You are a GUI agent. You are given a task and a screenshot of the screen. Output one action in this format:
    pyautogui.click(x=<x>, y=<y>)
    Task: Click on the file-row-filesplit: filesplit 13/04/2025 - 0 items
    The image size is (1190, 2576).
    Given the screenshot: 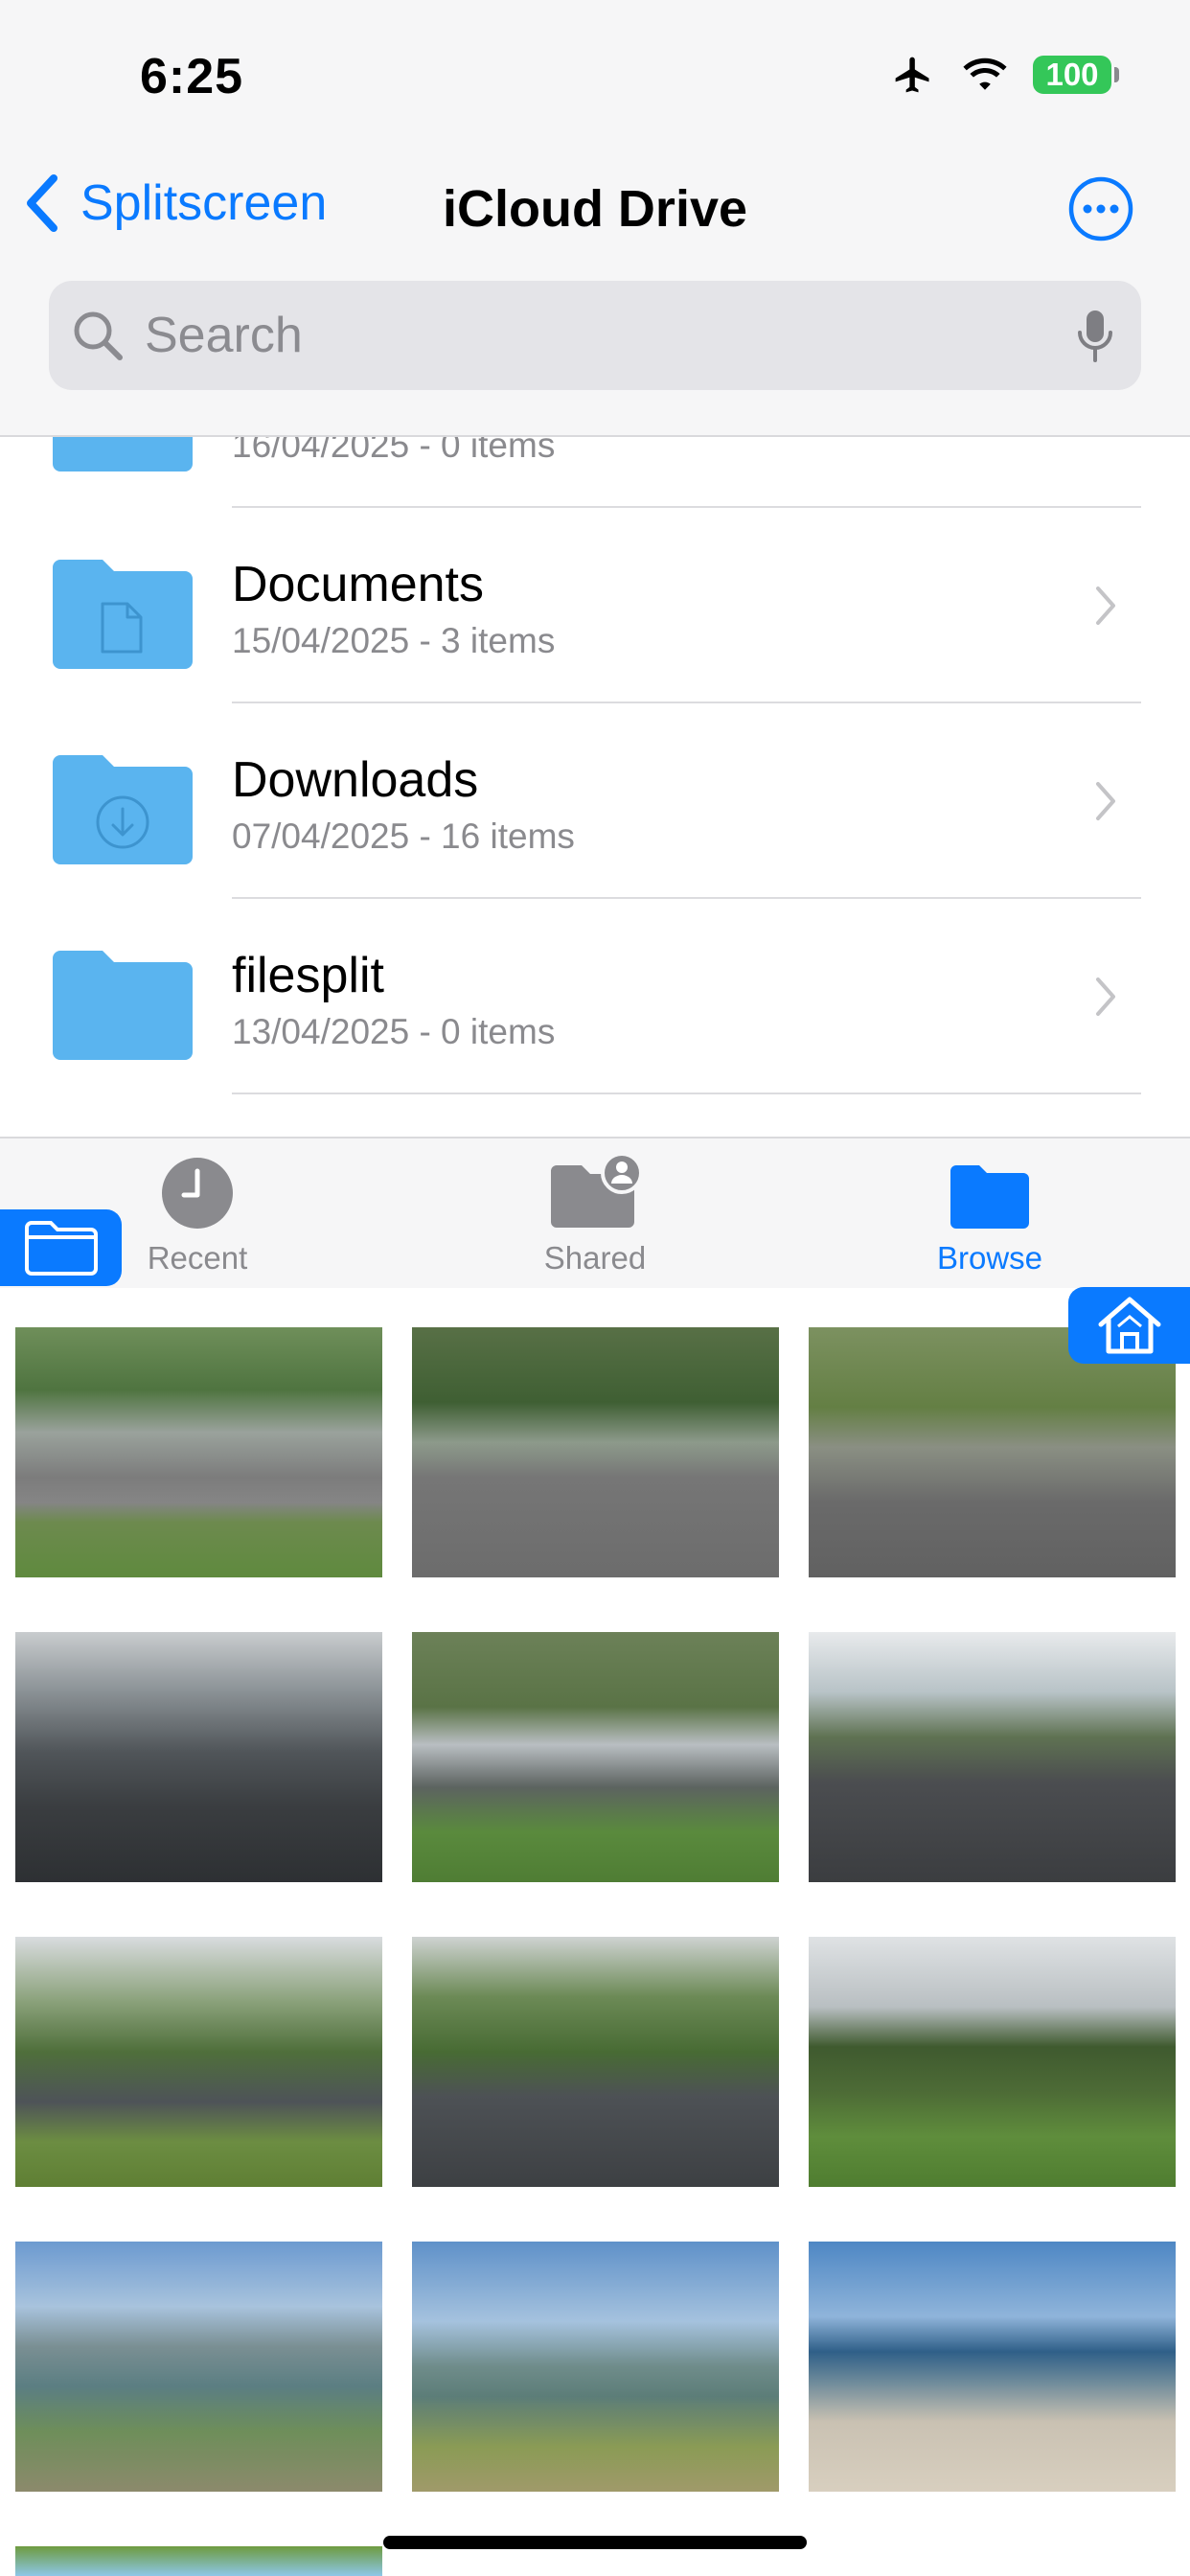 What is the action you would take?
    pyautogui.click(x=595, y=996)
    